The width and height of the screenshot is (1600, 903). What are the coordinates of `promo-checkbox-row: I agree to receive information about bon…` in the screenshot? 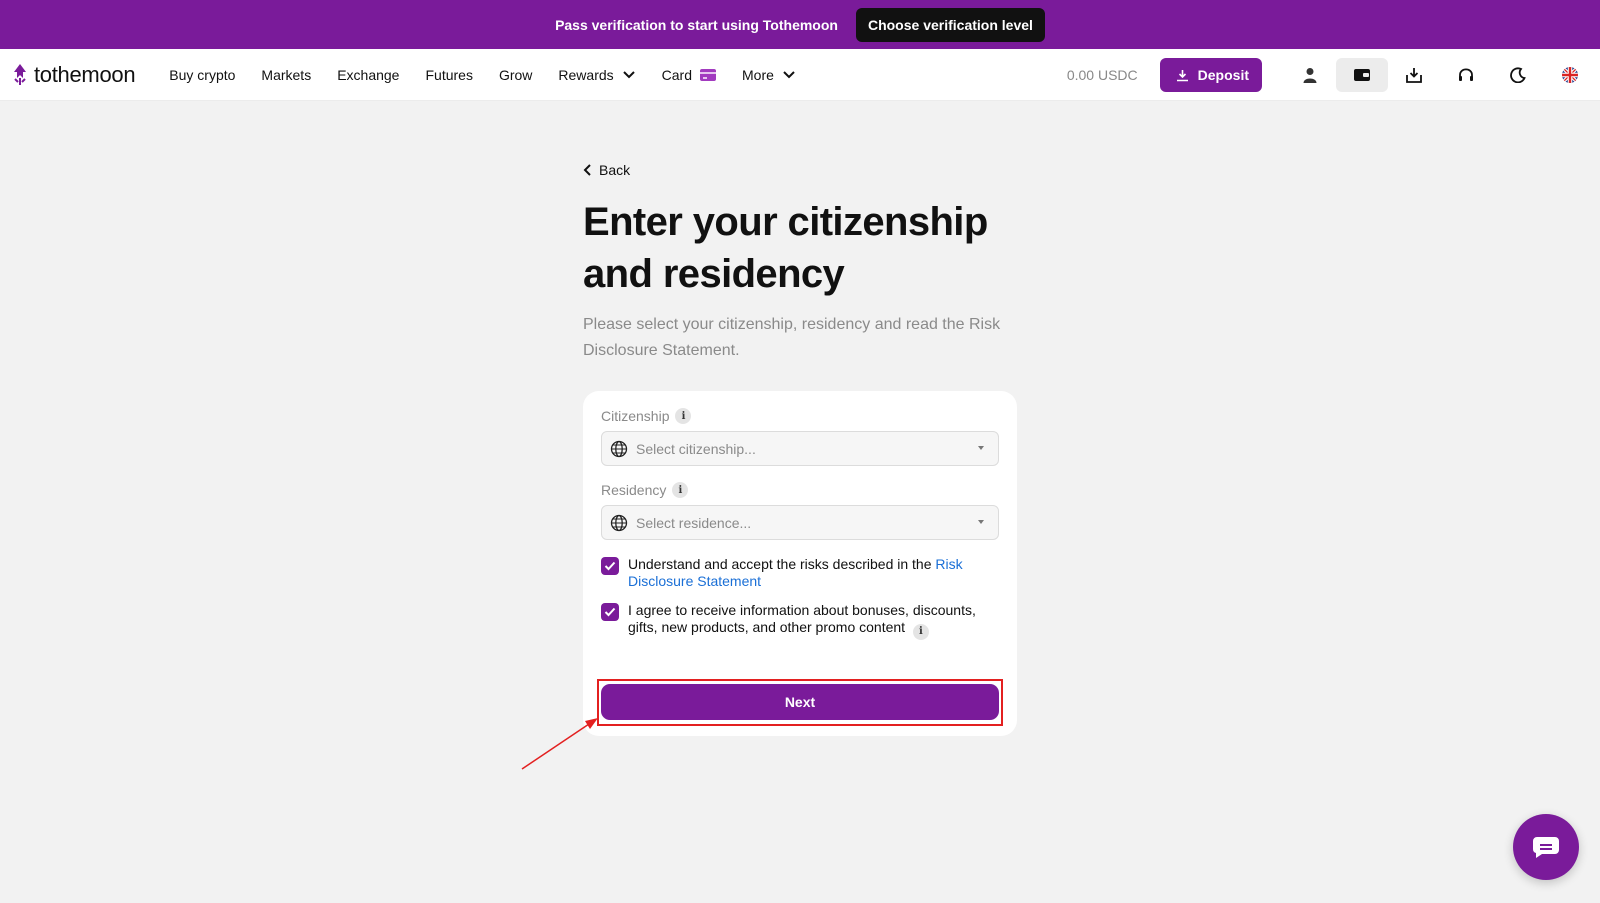 It's located at (797, 621).